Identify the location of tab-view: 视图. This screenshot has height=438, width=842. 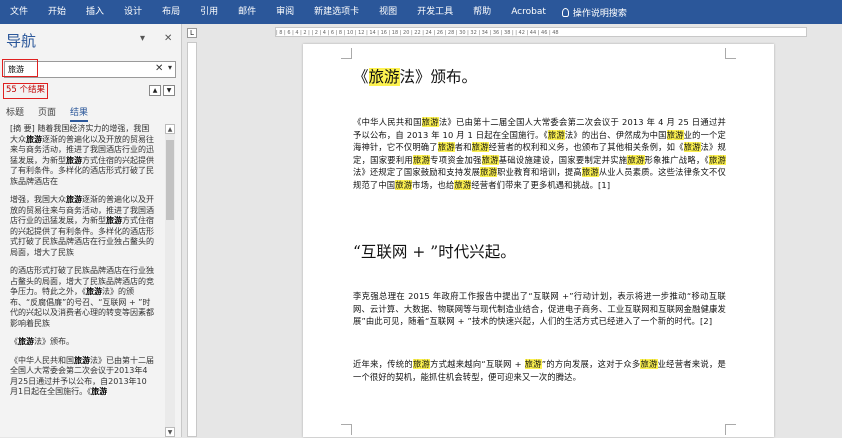
(388, 12).